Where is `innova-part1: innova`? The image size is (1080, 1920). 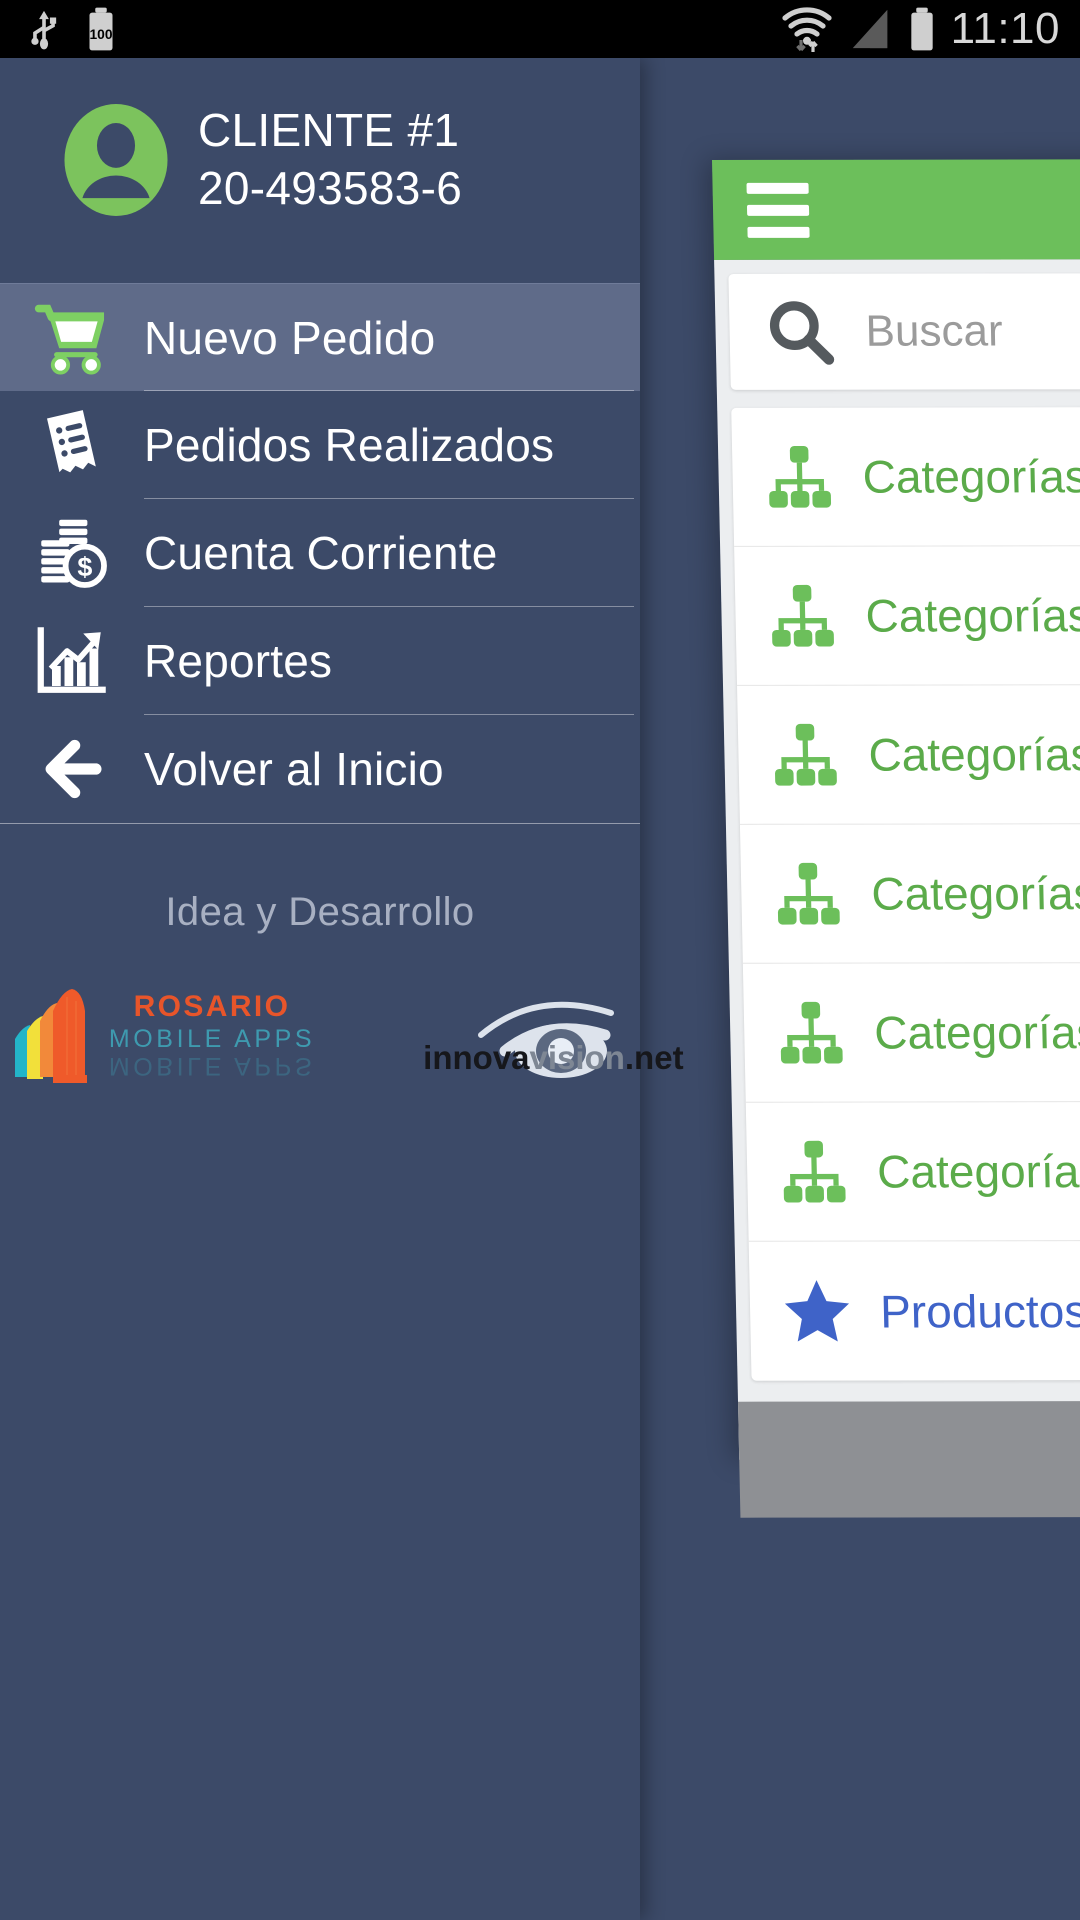
innova-part1: innova is located at coordinates (476, 1057).